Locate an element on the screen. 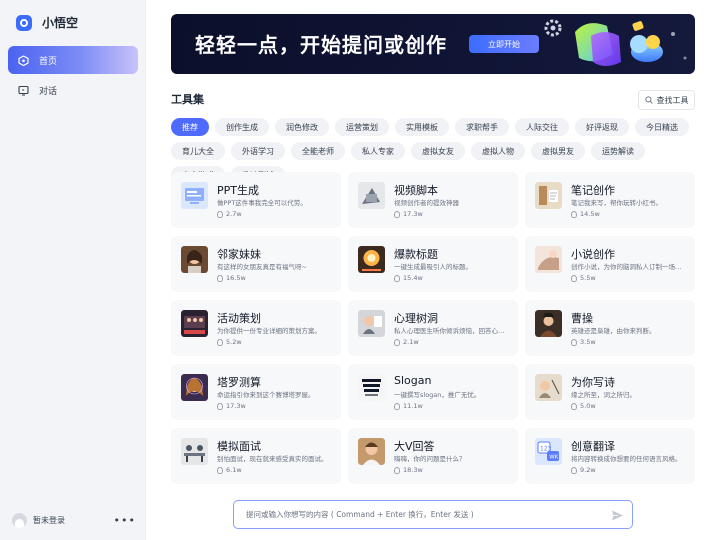  find-tool-button: 查找工具 is located at coordinates (666, 100).